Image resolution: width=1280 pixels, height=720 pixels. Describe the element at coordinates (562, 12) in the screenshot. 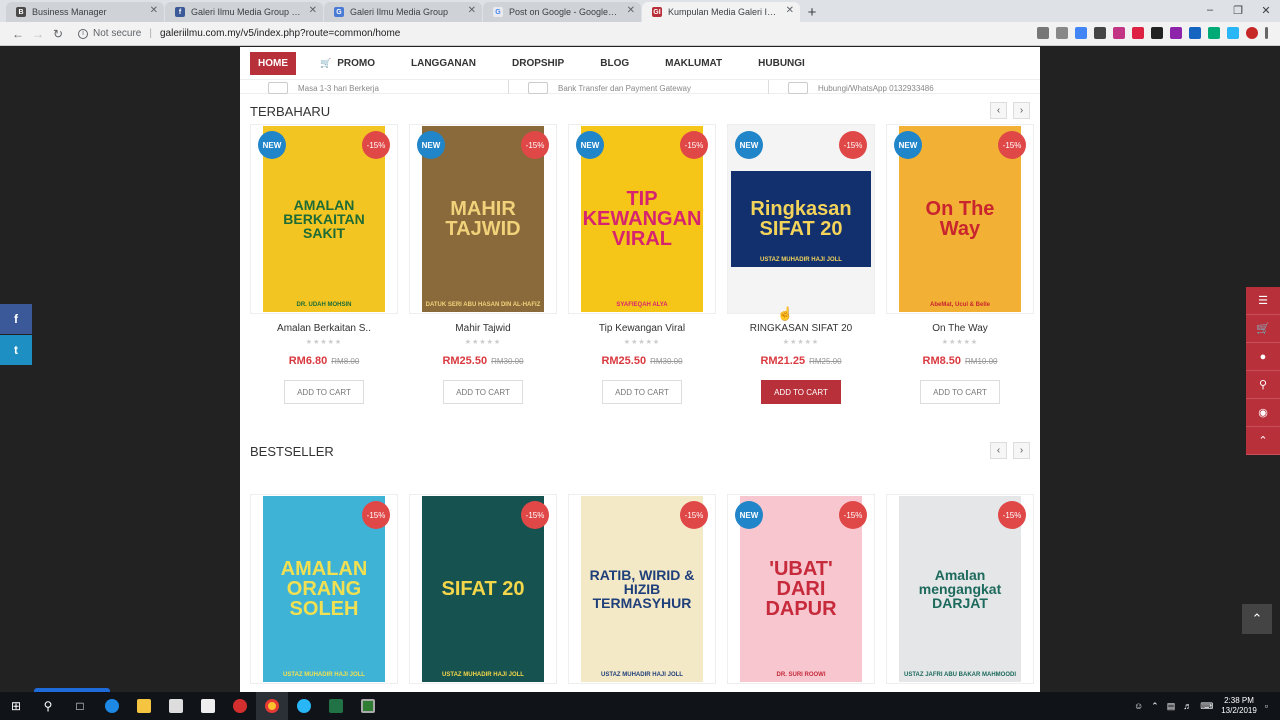

I see `browser-tab: G Post on Google - Google My Bus ✕` at that location.